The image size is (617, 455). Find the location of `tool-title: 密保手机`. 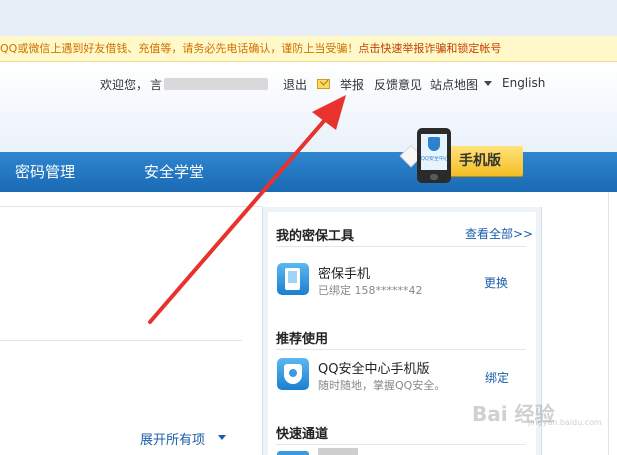

tool-title: 密保手机 is located at coordinates (344, 272).